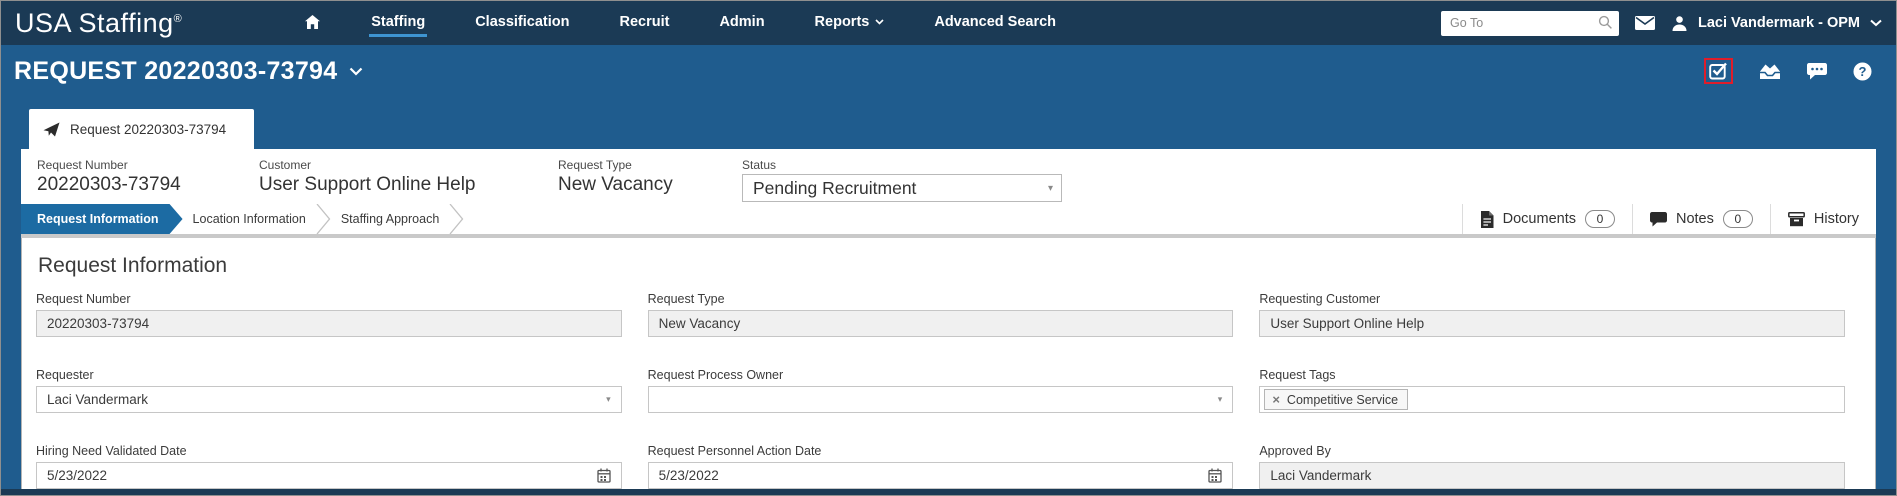 The height and width of the screenshot is (496, 1897). I want to click on paper-plane-icon, so click(51, 129).